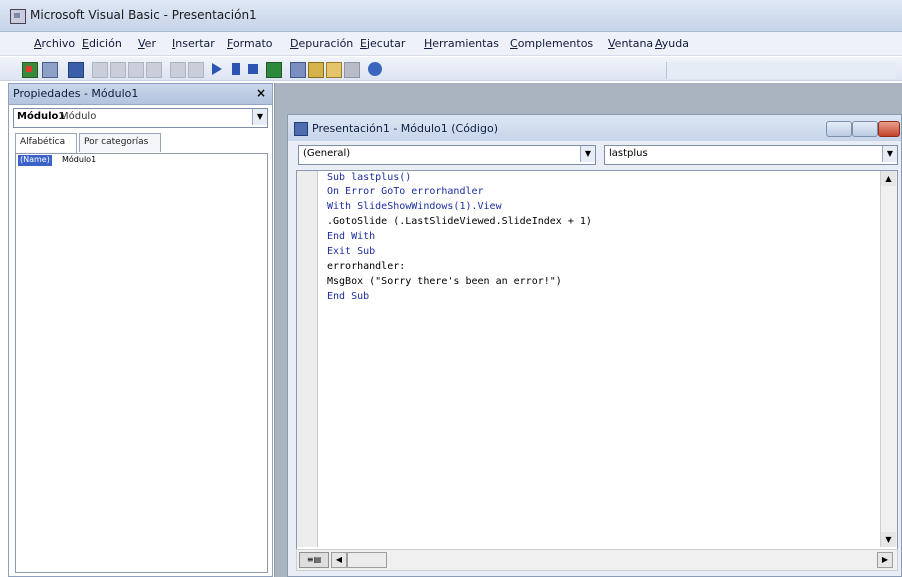 This screenshot has width=902, height=577. I want to click on menu-complementos: Complementos, so click(551, 43).